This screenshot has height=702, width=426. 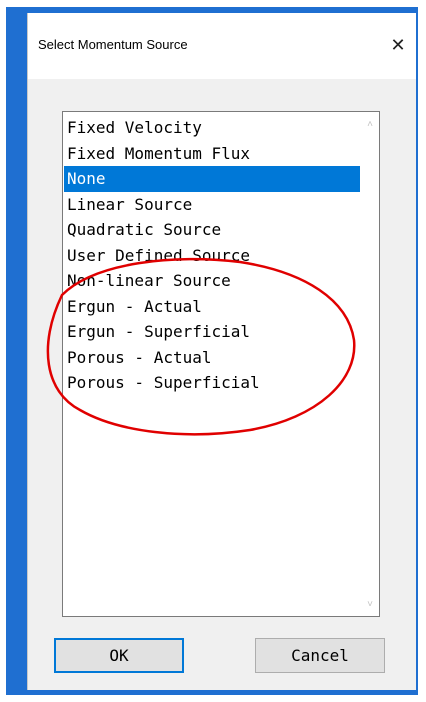 I want to click on list-item-none: None, so click(x=212, y=179).